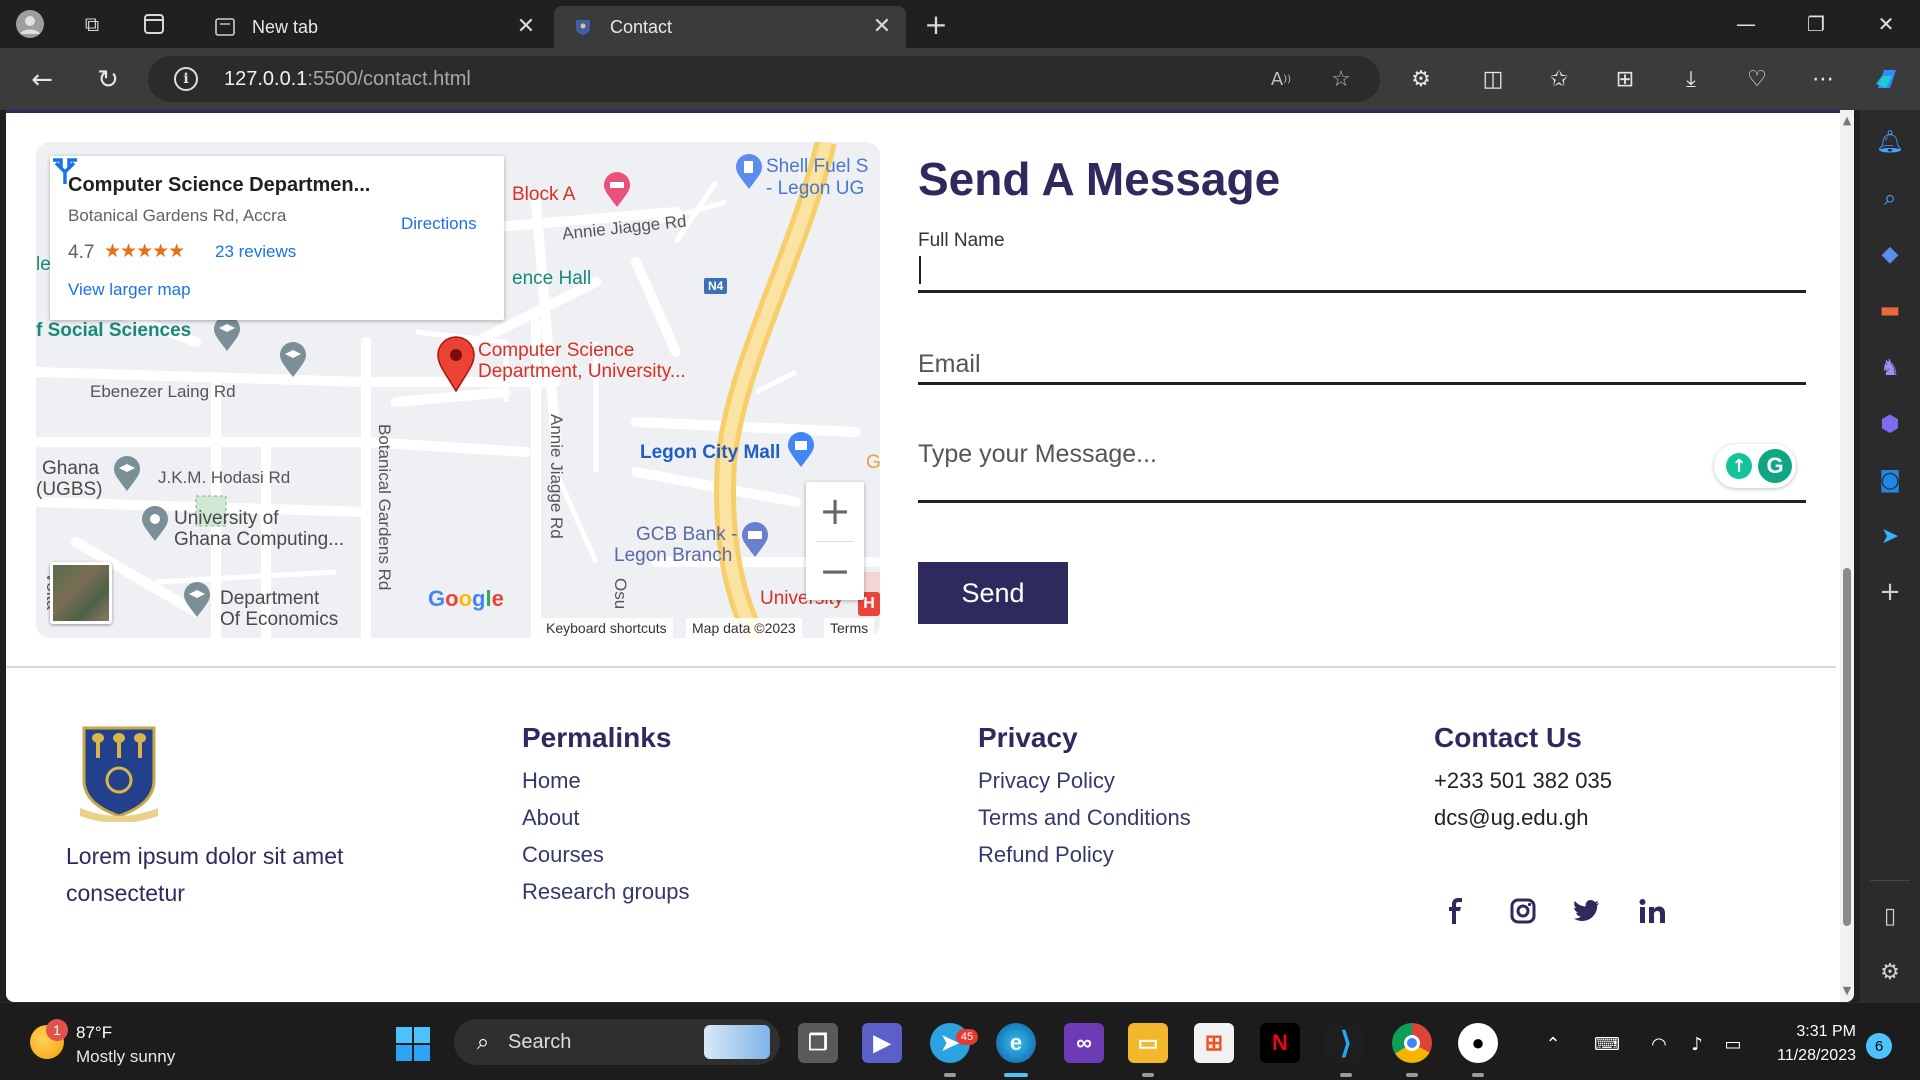 This screenshot has width=1920, height=1080. What do you see at coordinates (1890, 592) in the screenshot?
I see `add-sidebar-app-icon: +` at bounding box center [1890, 592].